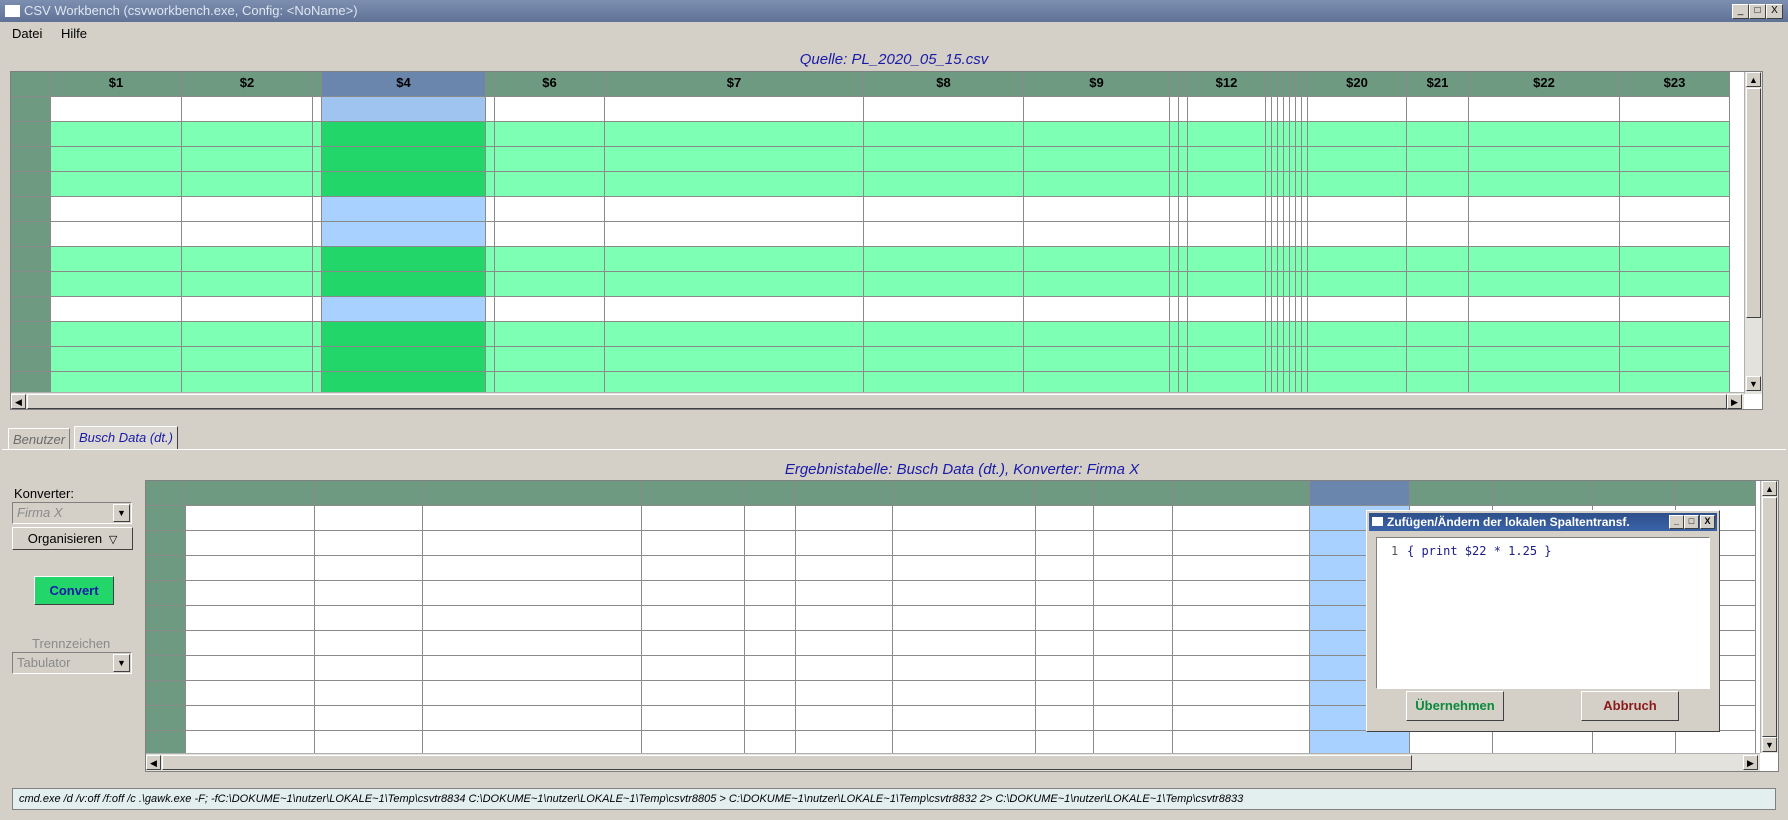 This screenshot has width=1788, height=820. Describe the element at coordinates (1740, 11) in the screenshot. I see `minimize-button: _` at that location.